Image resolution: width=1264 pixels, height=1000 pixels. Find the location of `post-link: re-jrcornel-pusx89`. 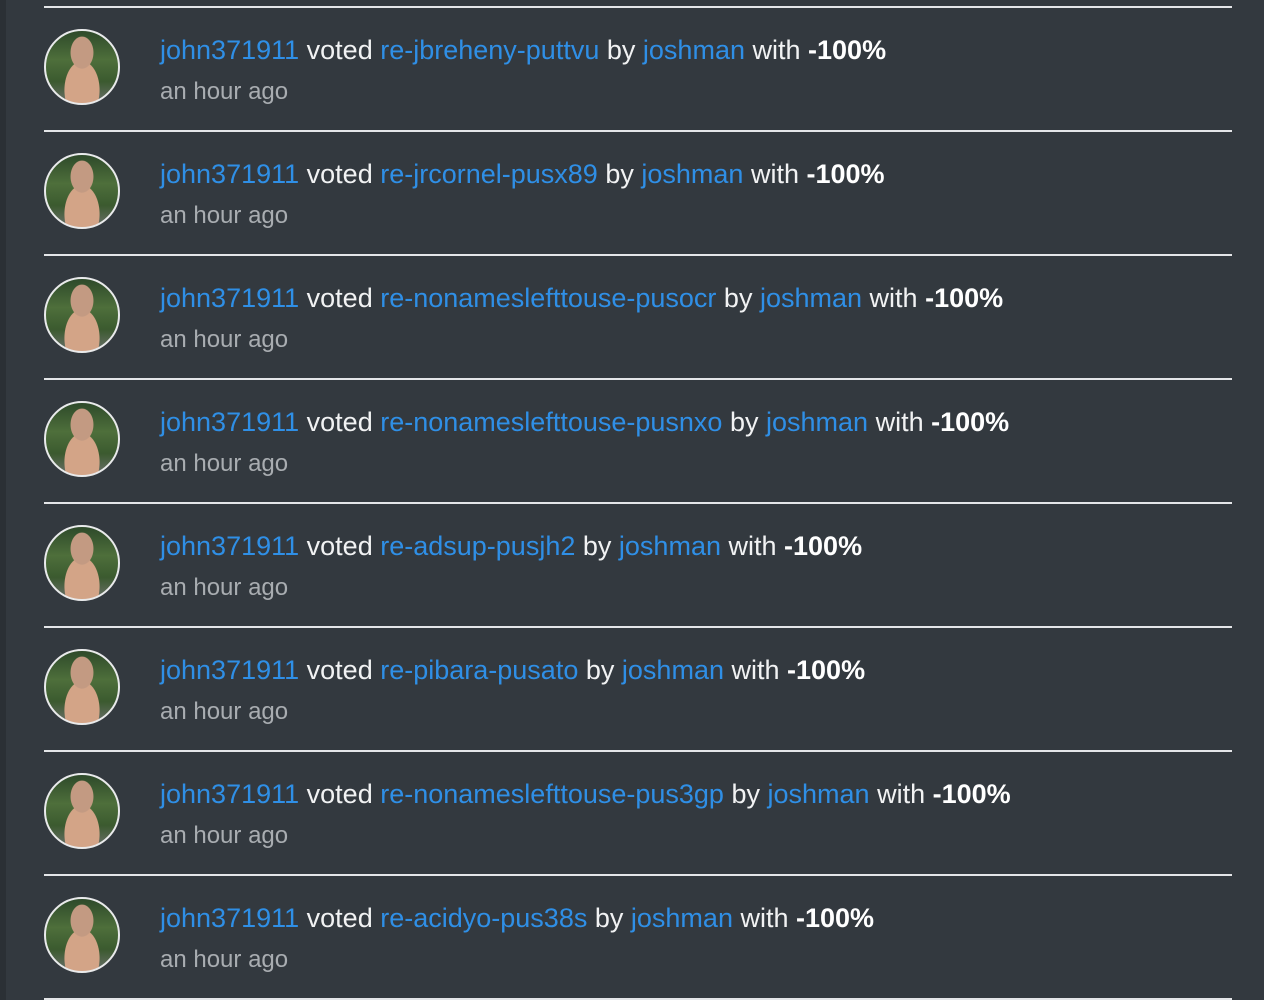

post-link: re-jrcornel-pusx89 is located at coordinates (489, 174).